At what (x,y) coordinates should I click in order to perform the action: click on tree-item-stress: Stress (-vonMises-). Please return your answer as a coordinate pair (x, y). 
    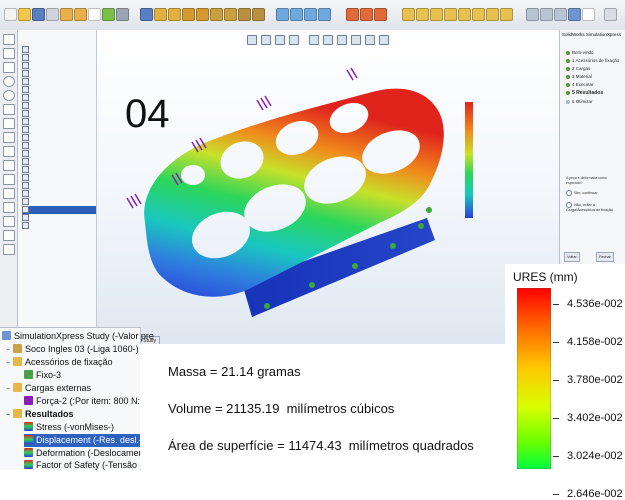
    Looking at the image, I should click on (69, 427).